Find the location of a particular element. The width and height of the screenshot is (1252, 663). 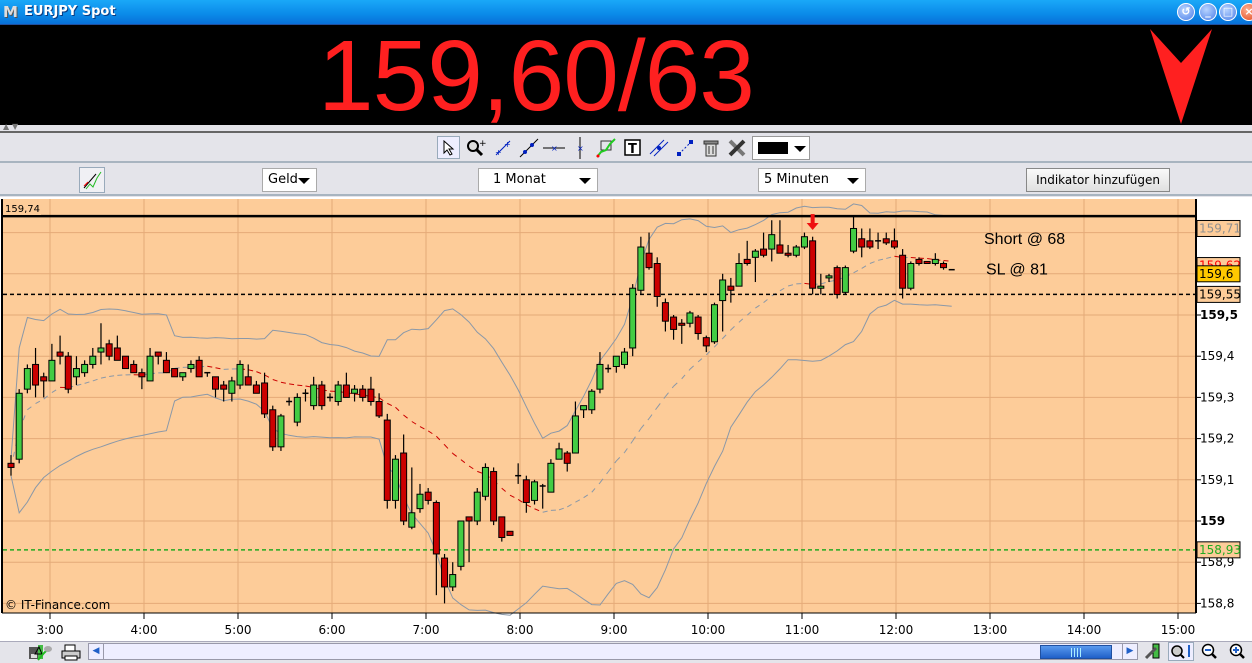

text-icon: T is located at coordinates (632, 147).